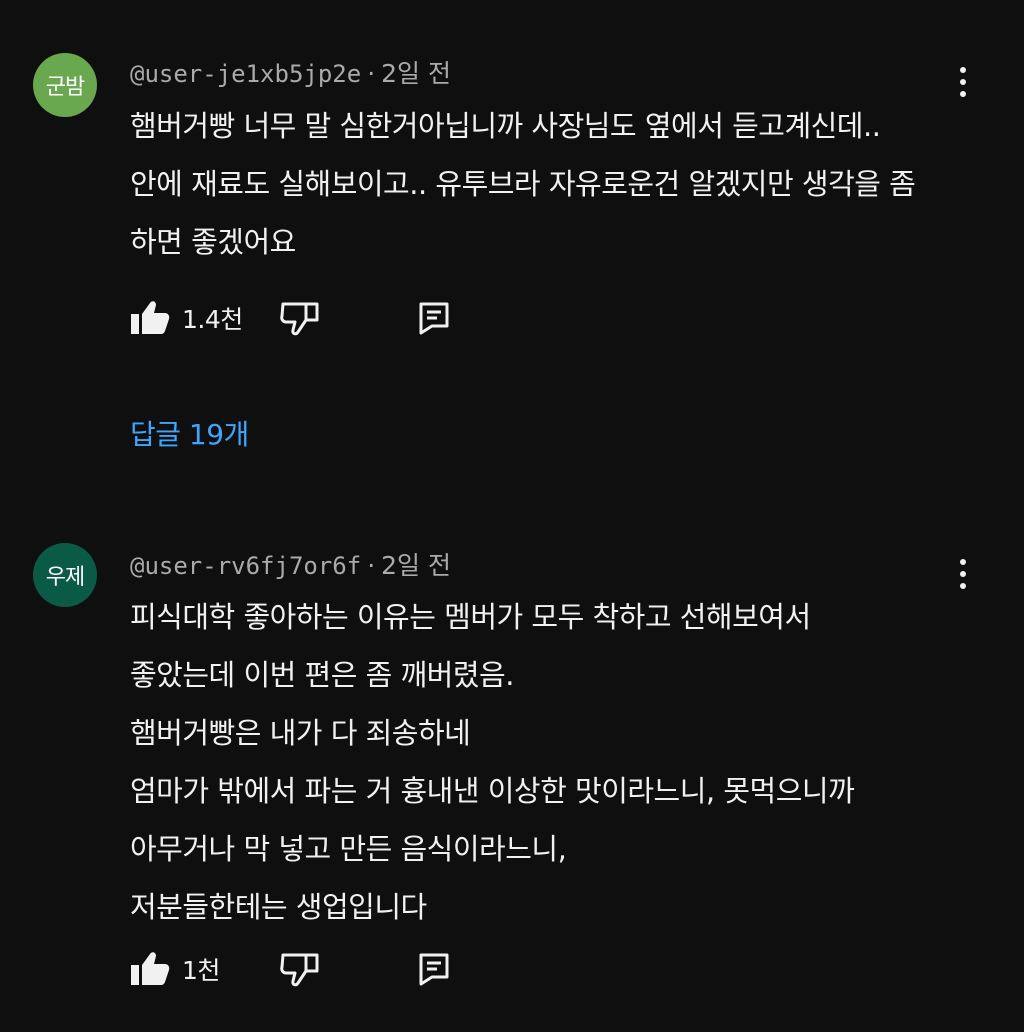  What do you see at coordinates (322, 675) in the screenshot?
I see `comment-line: 좋았는데 이번 편은 좀 깨버렸음.` at bounding box center [322, 675].